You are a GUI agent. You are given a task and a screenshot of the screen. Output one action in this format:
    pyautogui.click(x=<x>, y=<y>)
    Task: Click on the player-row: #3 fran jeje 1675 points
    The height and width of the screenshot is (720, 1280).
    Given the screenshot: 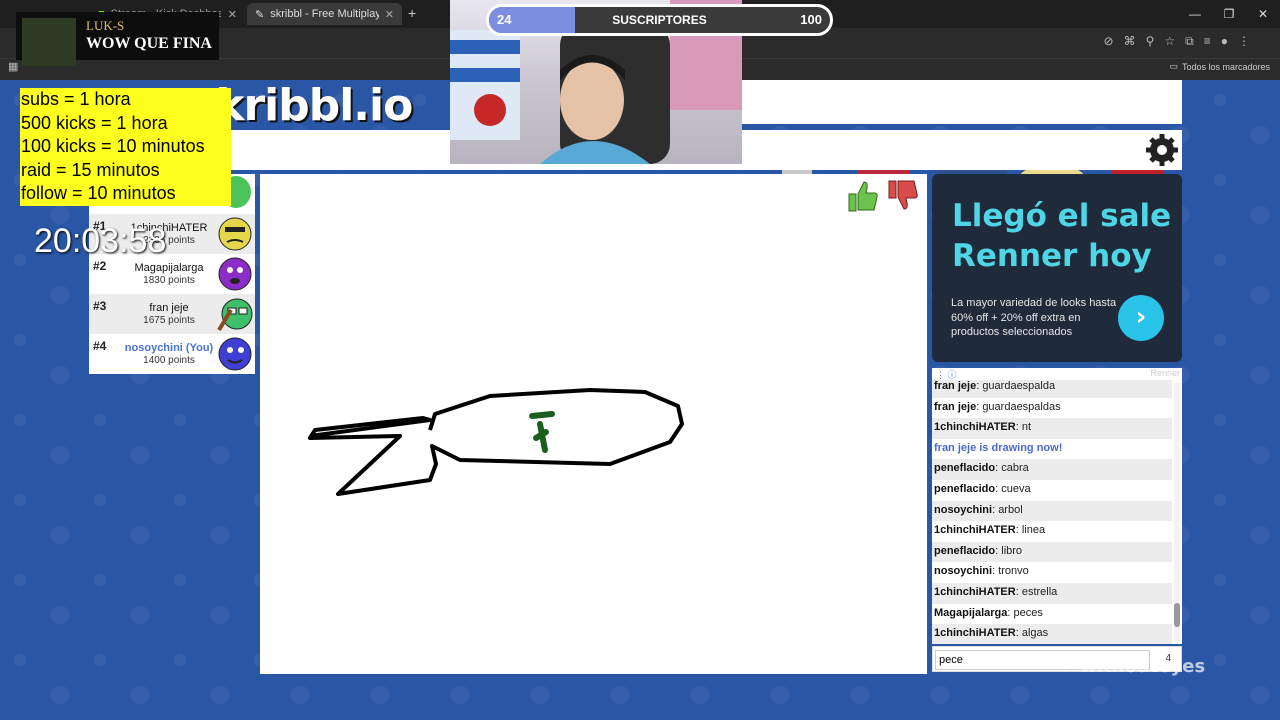 What is the action you would take?
    pyautogui.click(x=172, y=314)
    